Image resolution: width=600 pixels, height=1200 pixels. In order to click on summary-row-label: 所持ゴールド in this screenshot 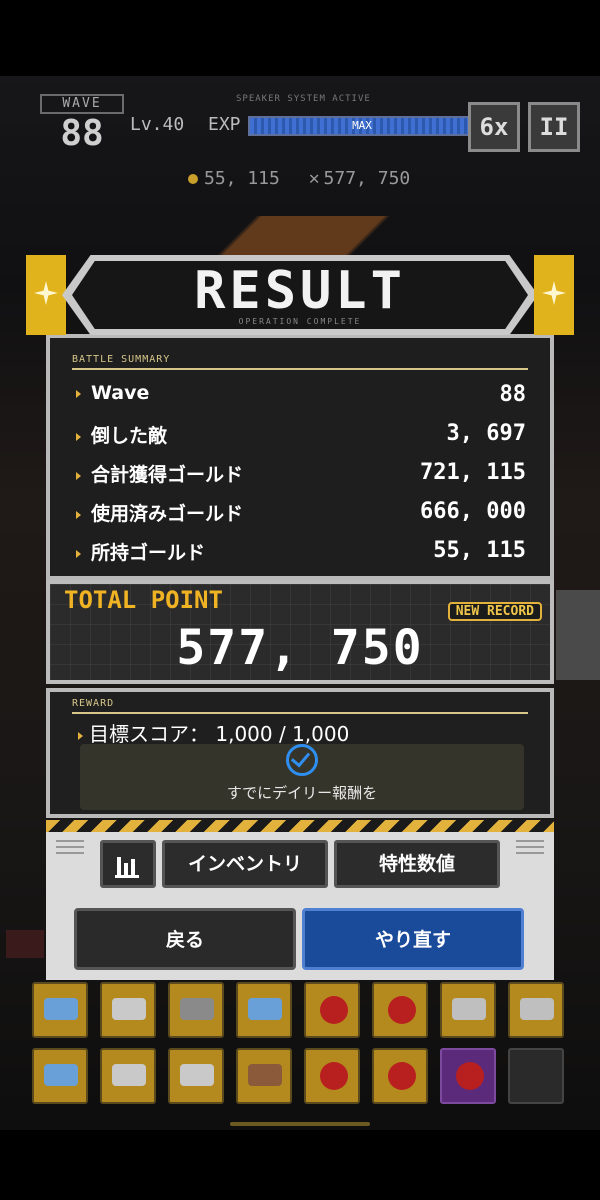, I will do `click(148, 553)`.